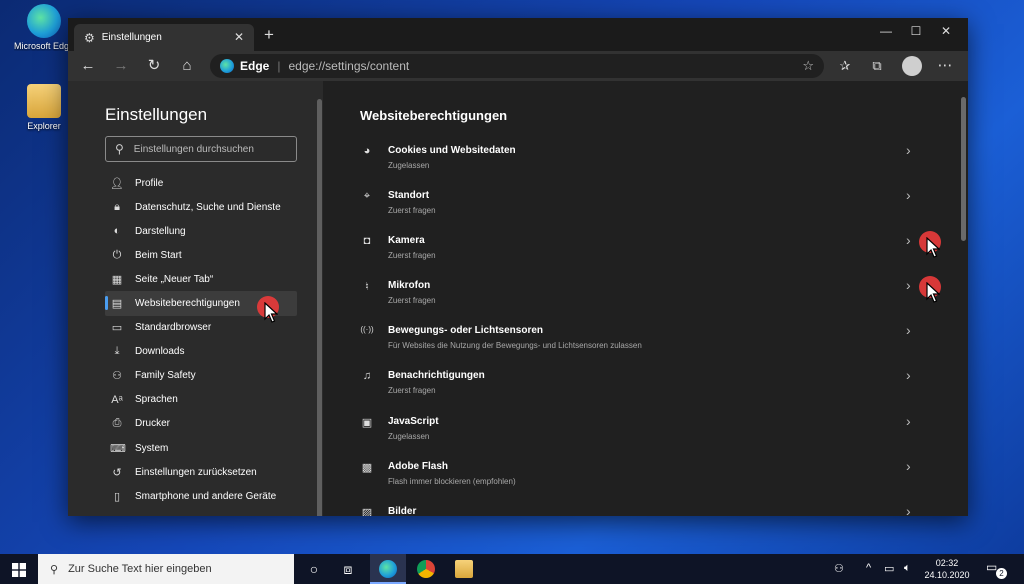 The height and width of the screenshot is (584, 1024). What do you see at coordinates (117, 399) in the screenshot?
I see `language-icon: Aᵃ` at bounding box center [117, 399].